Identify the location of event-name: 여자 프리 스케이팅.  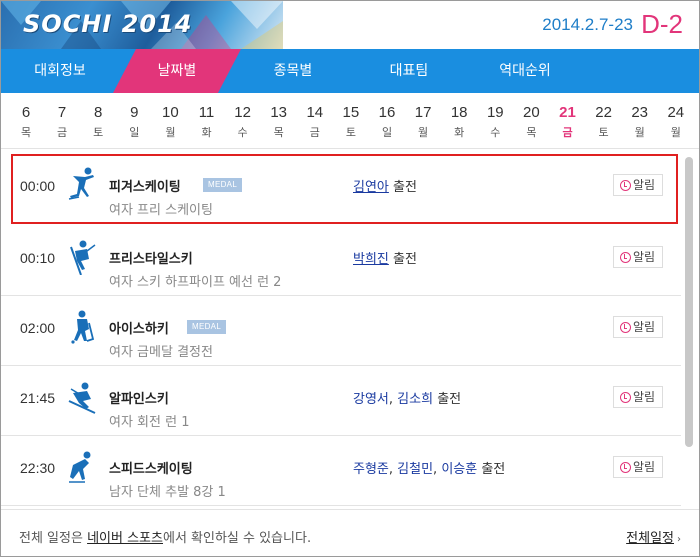
(161, 210).